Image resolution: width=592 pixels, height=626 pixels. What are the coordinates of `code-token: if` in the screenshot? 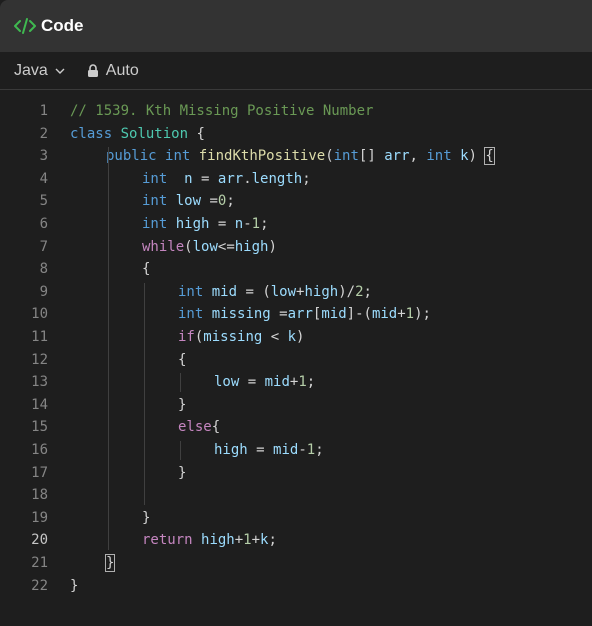 It's located at (186, 337).